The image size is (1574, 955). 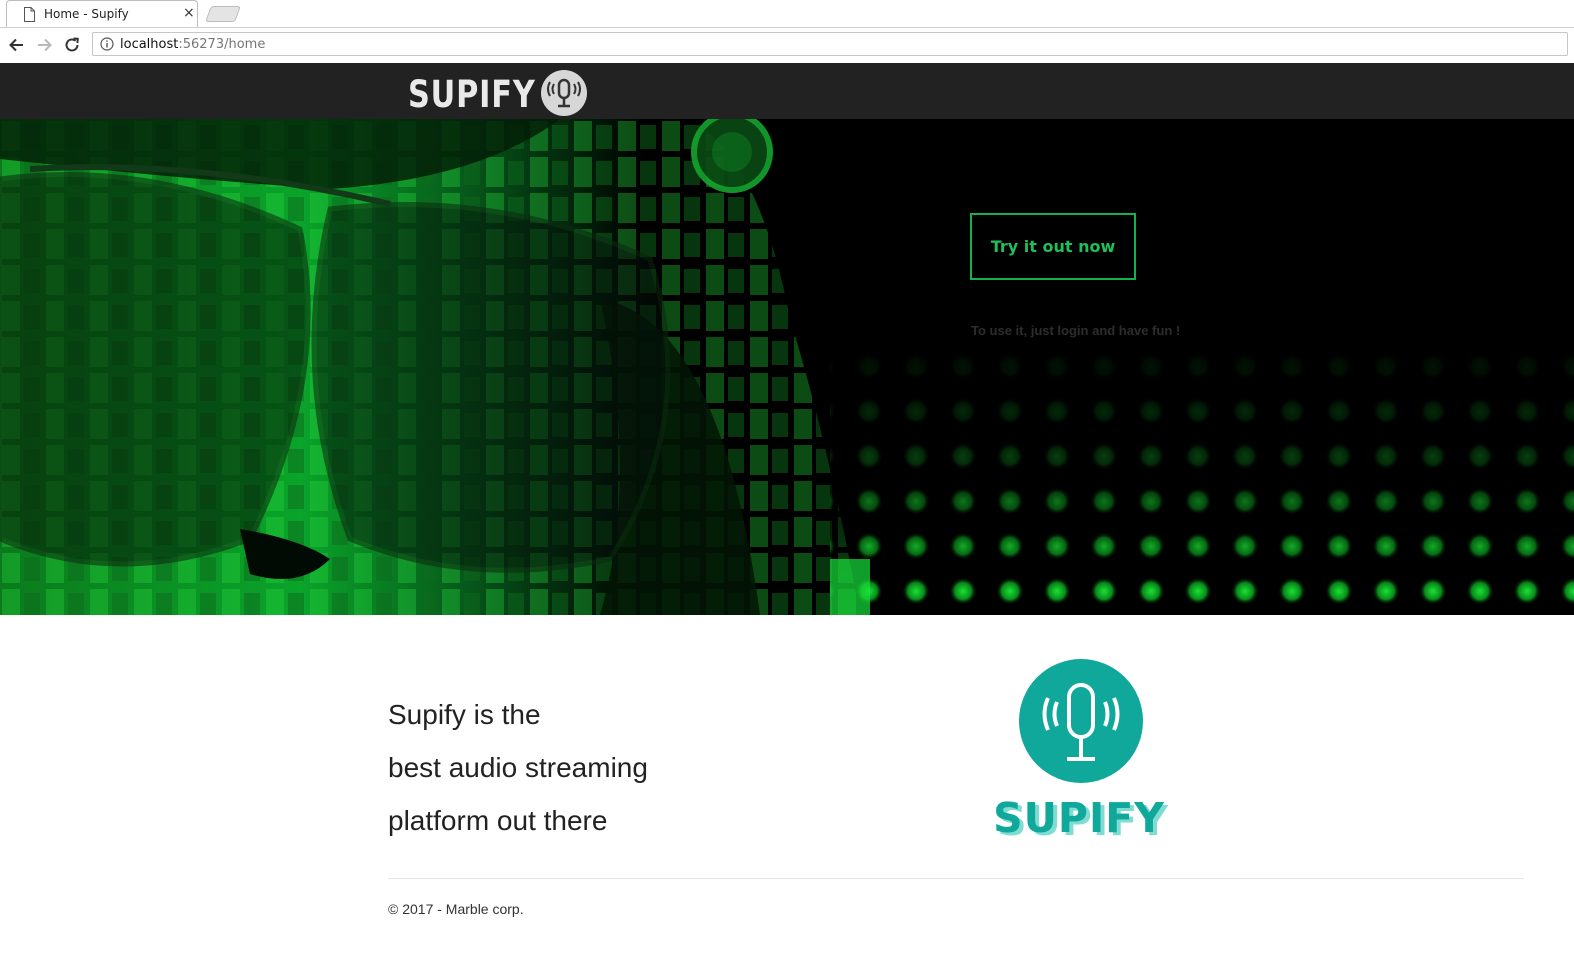 What do you see at coordinates (29, 14) in the screenshot?
I see `document-icon` at bounding box center [29, 14].